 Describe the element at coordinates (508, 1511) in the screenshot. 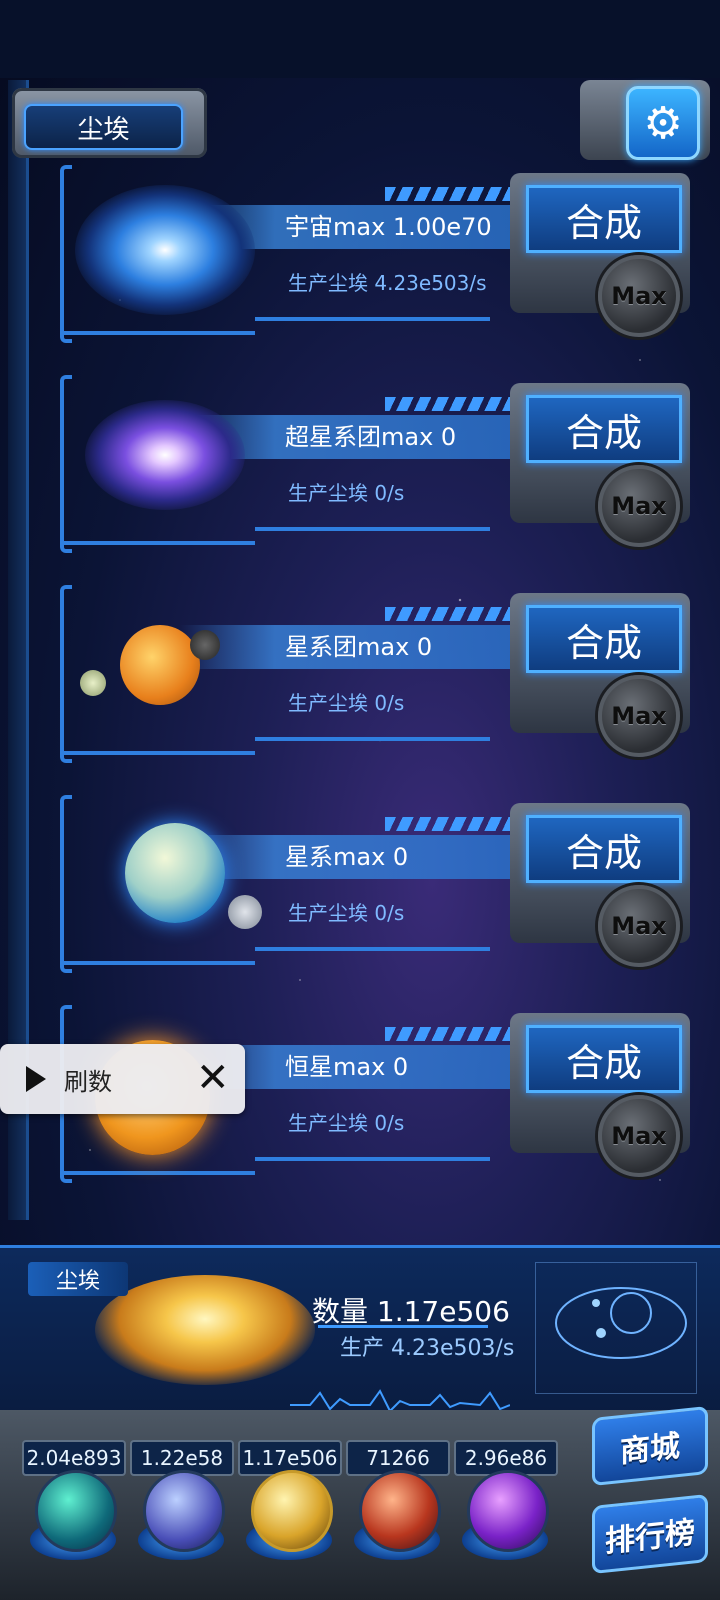

I see `vortex-orb-icon` at that location.